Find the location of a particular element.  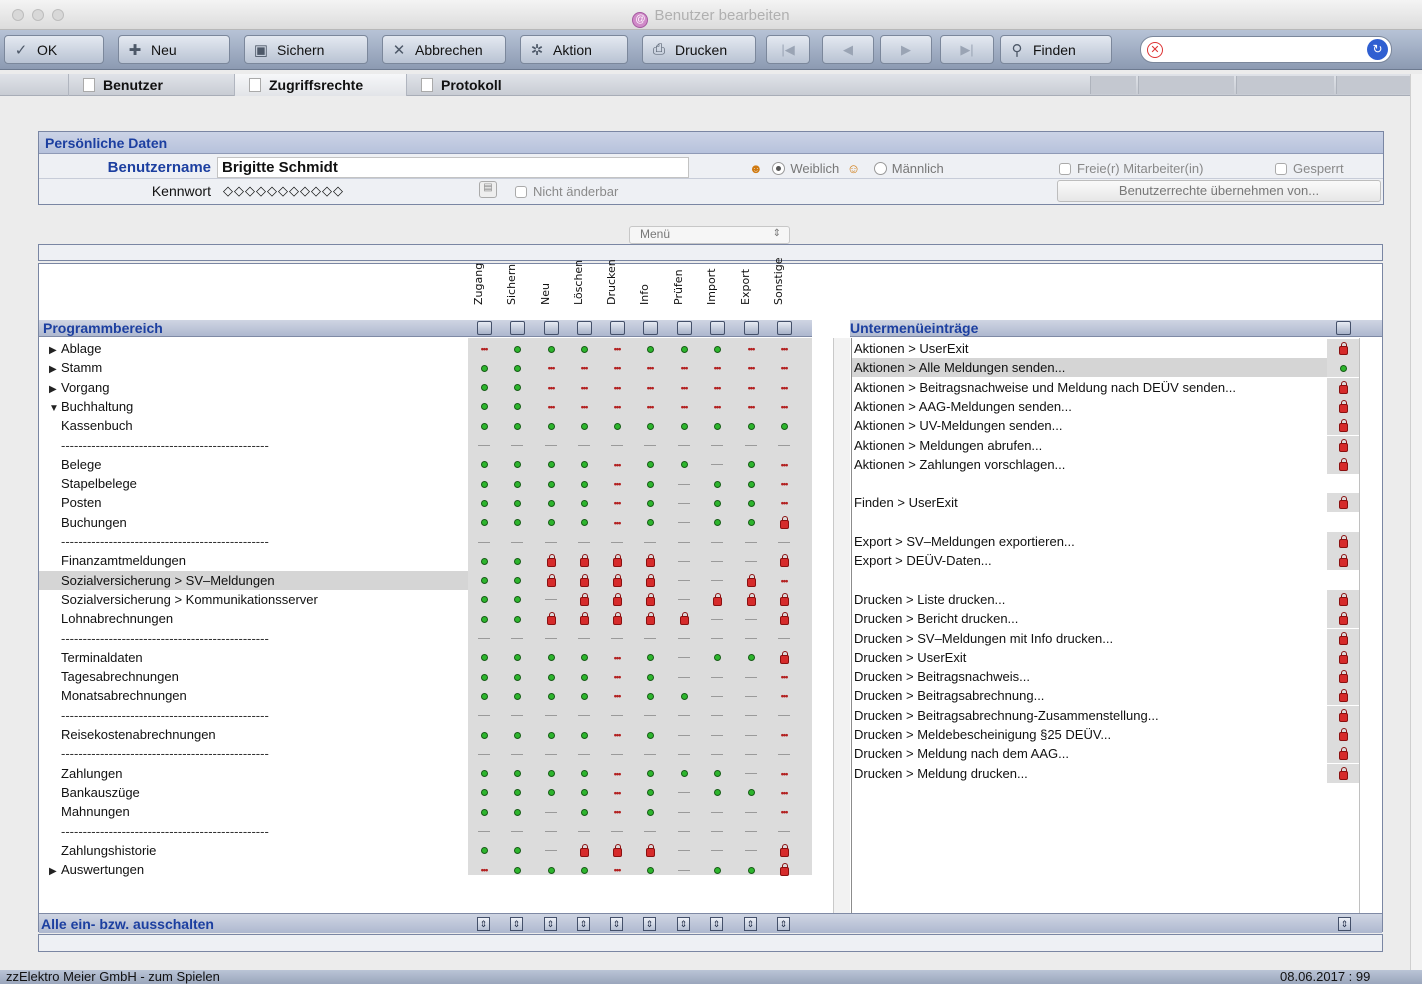

ok-button: ✓ OK is located at coordinates (54, 49).